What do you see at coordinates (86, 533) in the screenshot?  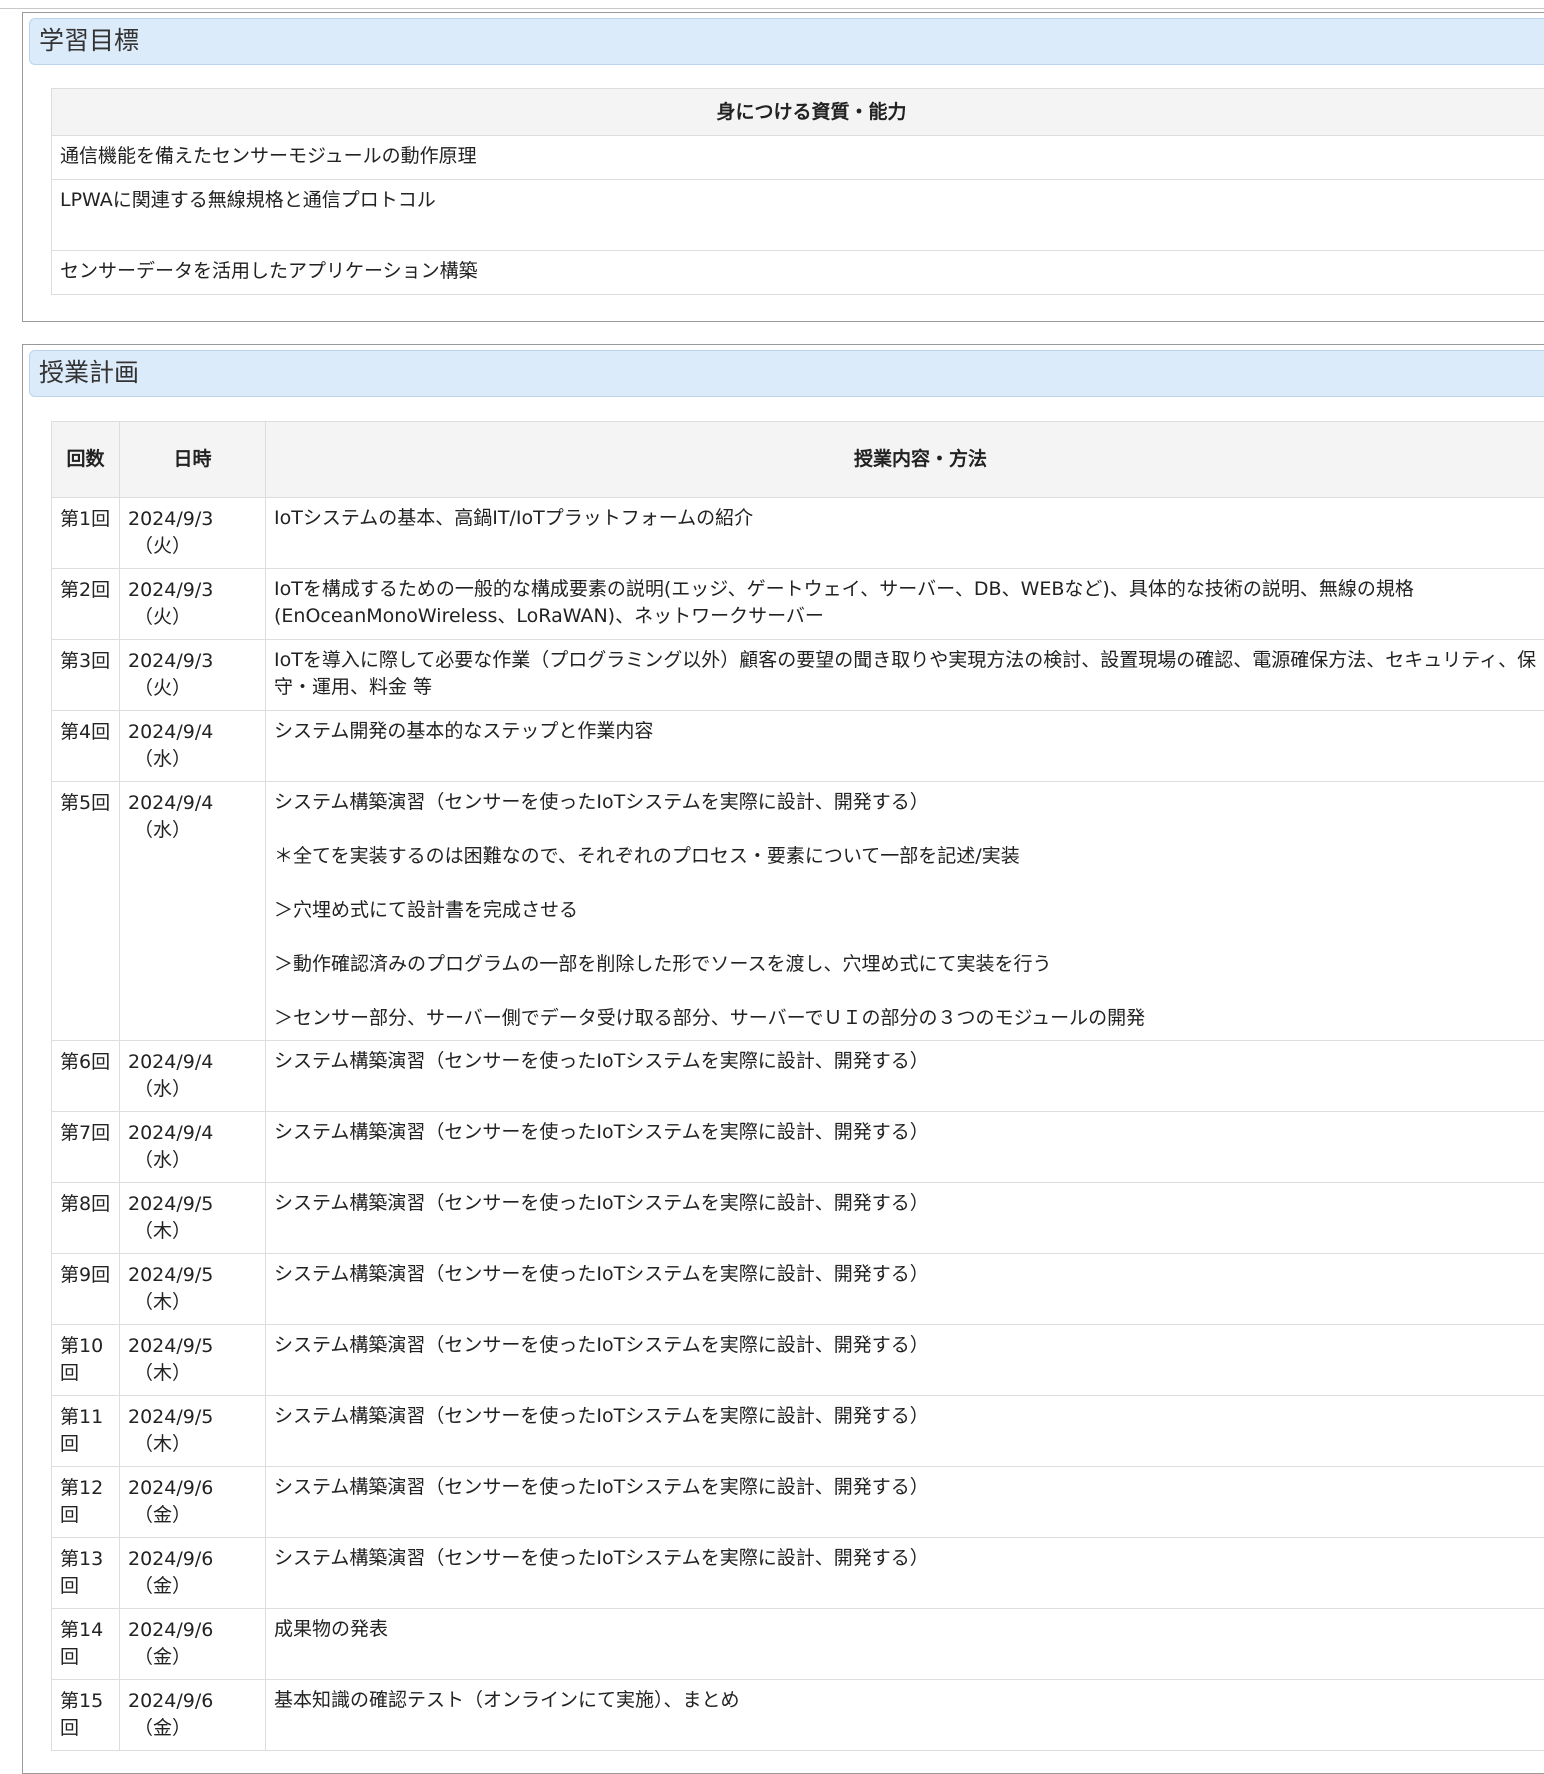 I see `plan-row-num: 第1回` at bounding box center [86, 533].